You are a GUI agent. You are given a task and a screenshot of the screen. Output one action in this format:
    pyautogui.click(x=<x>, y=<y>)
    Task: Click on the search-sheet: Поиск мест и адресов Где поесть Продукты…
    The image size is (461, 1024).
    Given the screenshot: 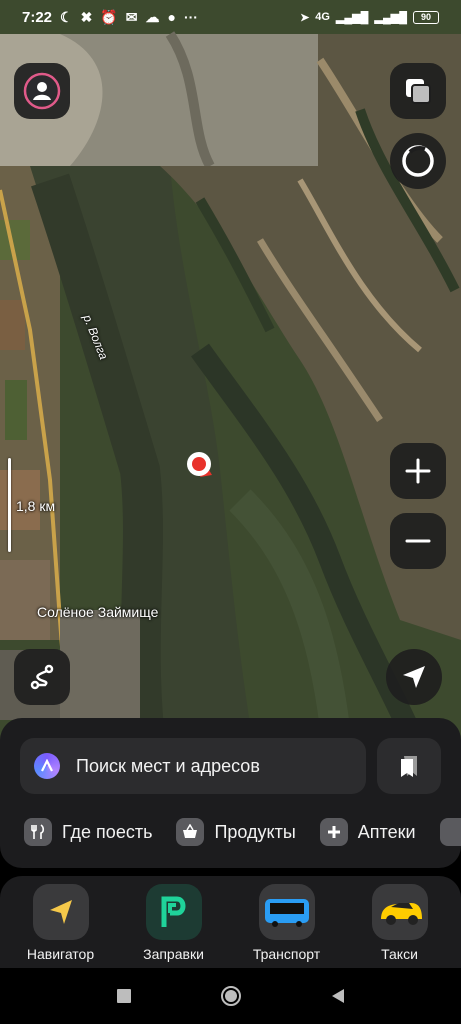 What is the action you would take?
    pyautogui.click(x=230, y=793)
    